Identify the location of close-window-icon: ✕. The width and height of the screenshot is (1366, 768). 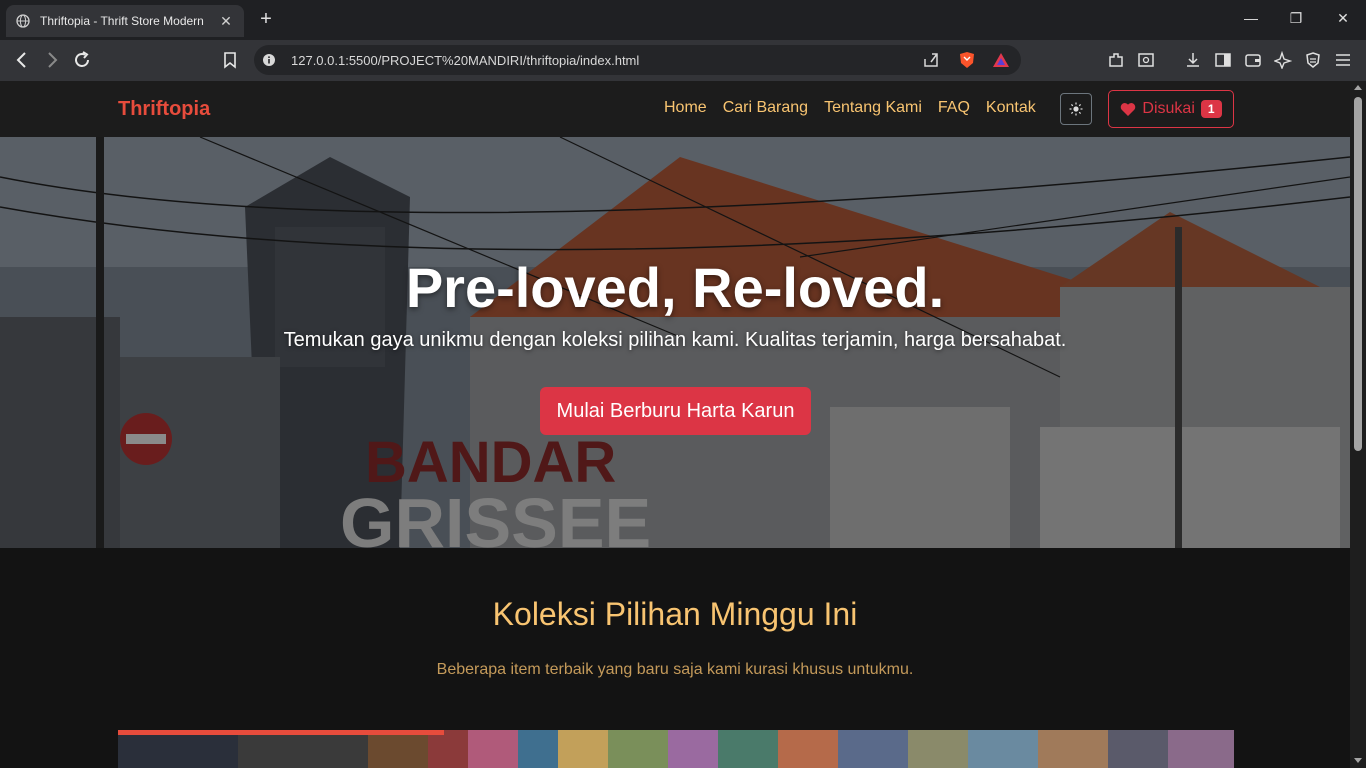
(1343, 18).